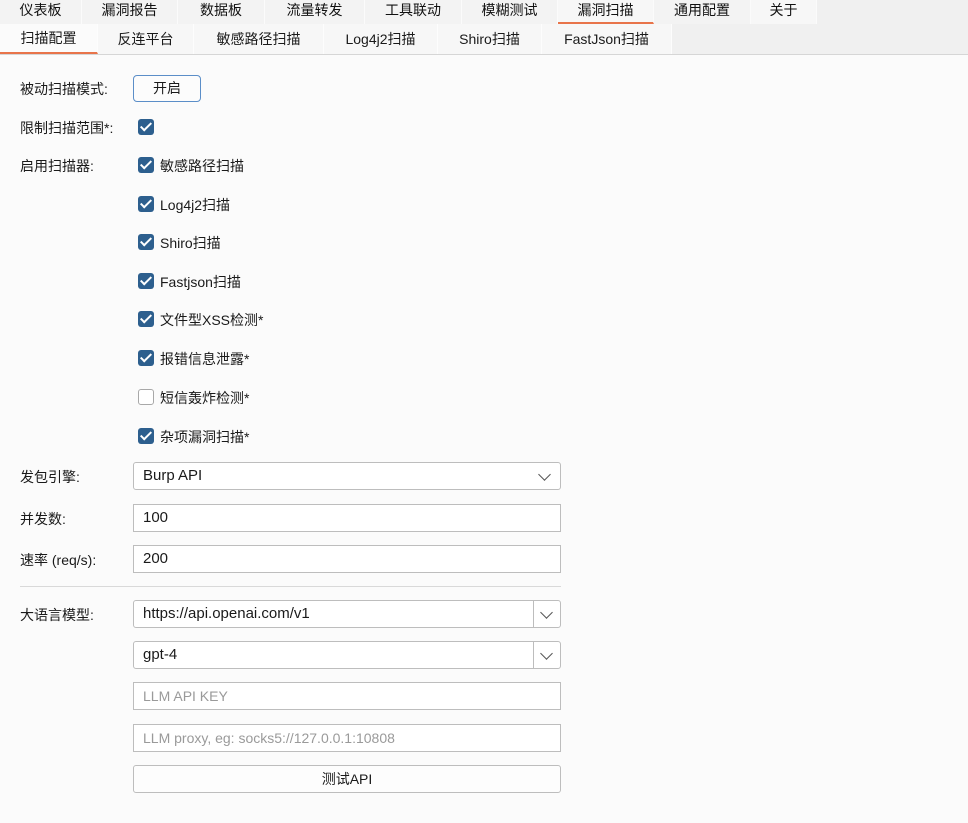 This screenshot has width=968, height=823. What do you see at coordinates (146, 281) in the screenshot?
I see `scanner-fastjson-checkbox` at bounding box center [146, 281].